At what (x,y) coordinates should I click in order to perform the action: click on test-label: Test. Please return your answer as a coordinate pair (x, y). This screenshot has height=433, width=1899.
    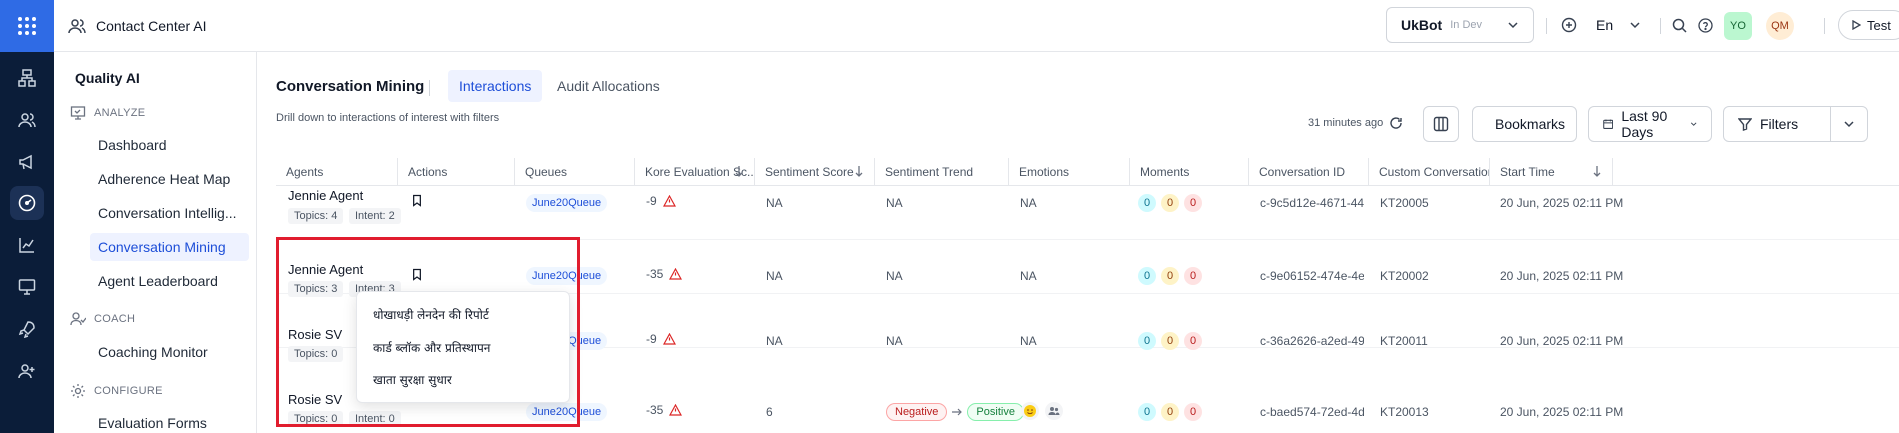
    Looking at the image, I should click on (1879, 25).